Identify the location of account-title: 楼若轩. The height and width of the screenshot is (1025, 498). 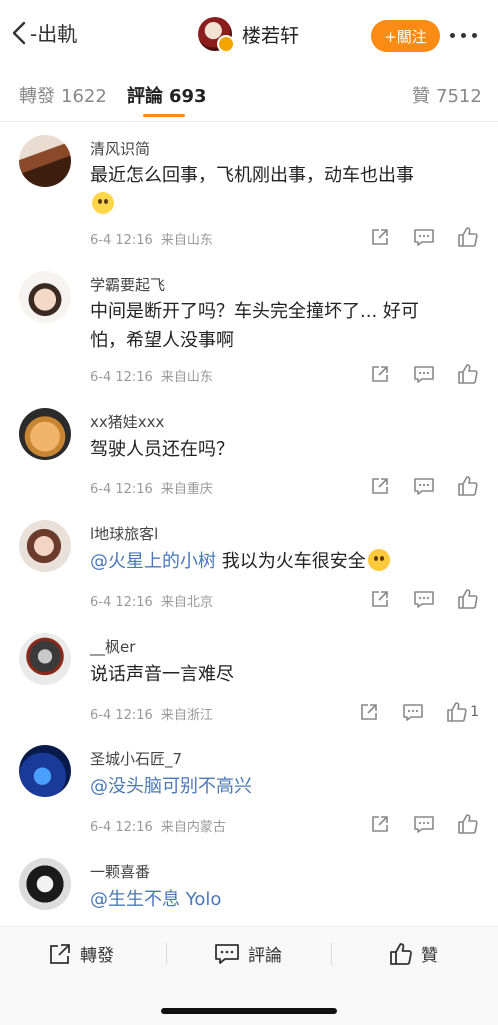
(249, 35).